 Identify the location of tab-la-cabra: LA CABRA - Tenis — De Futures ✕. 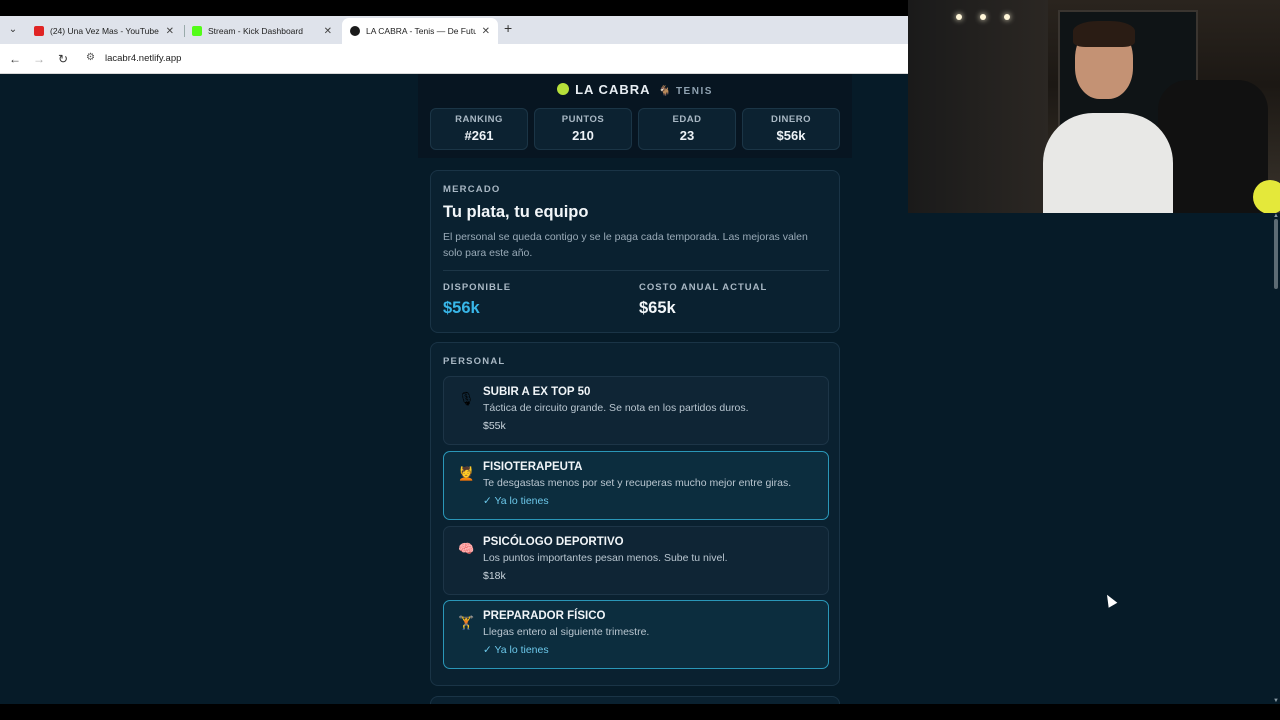
(420, 31).